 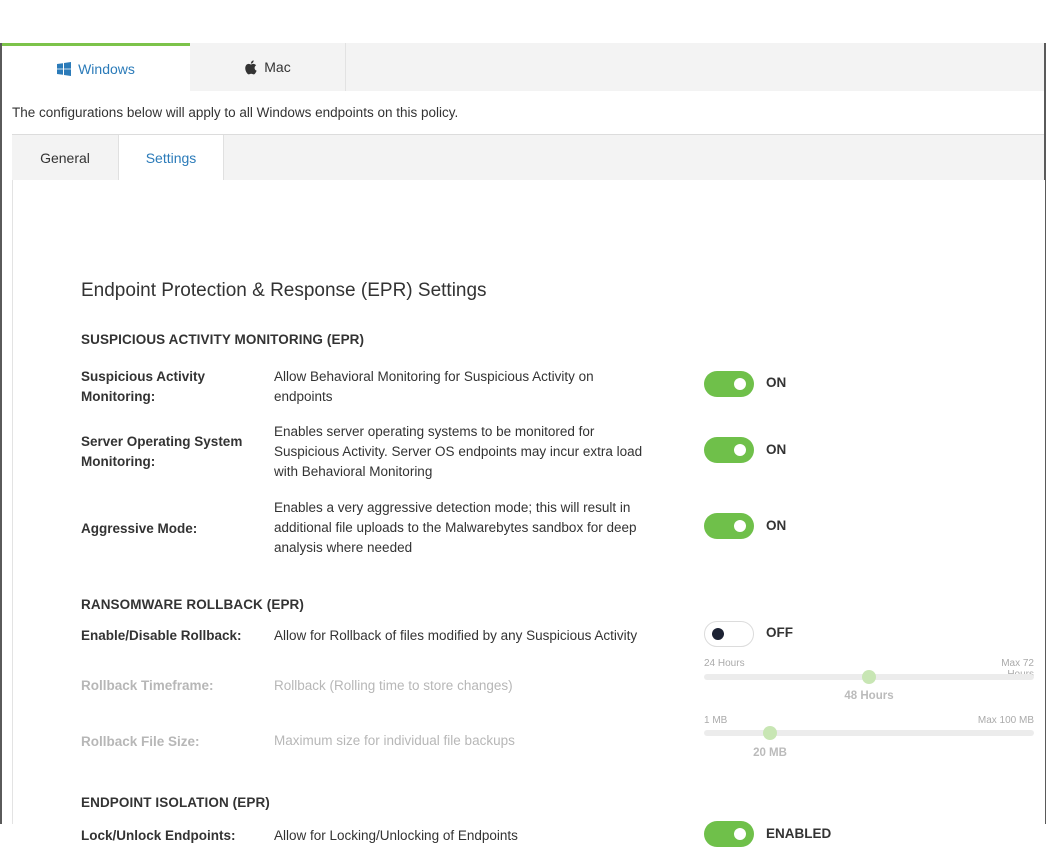 I want to click on toggle-aggressive-mode, so click(x=729, y=526).